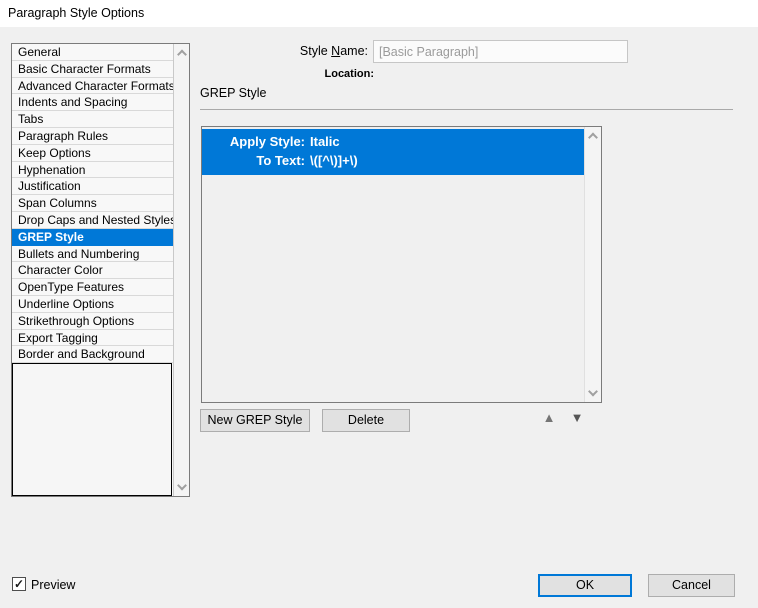 This screenshot has width=758, height=608. Describe the element at coordinates (92, 254) in the screenshot. I see `sidebar-item-bullets-and-numbering: Bullets and Numbering` at that location.